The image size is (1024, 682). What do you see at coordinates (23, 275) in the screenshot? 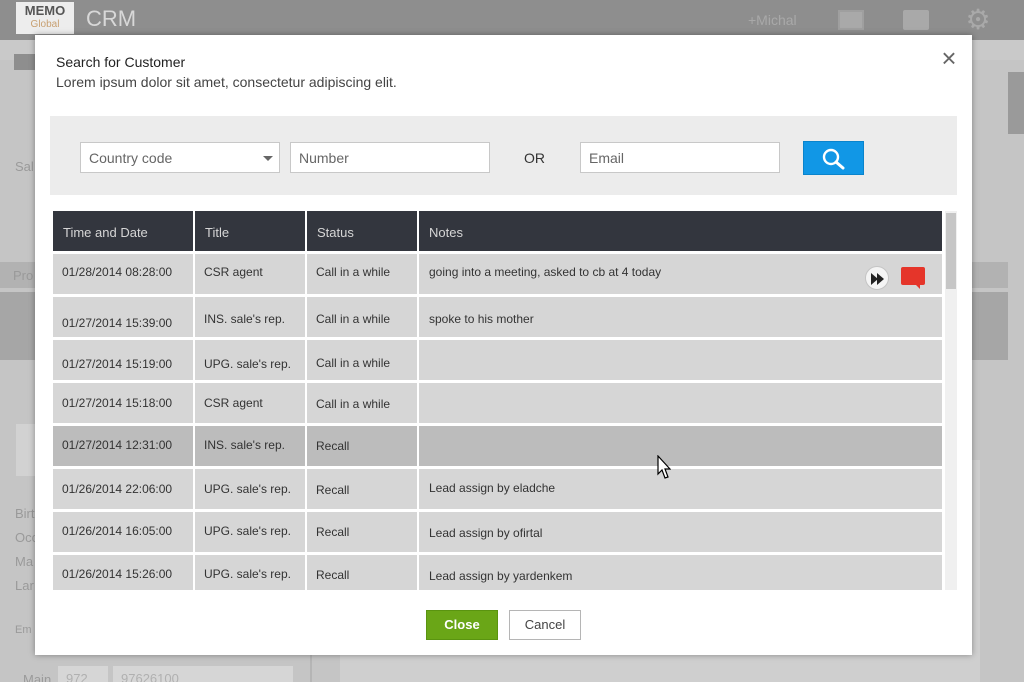
I see `bg-label-pro: Pro` at bounding box center [23, 275].